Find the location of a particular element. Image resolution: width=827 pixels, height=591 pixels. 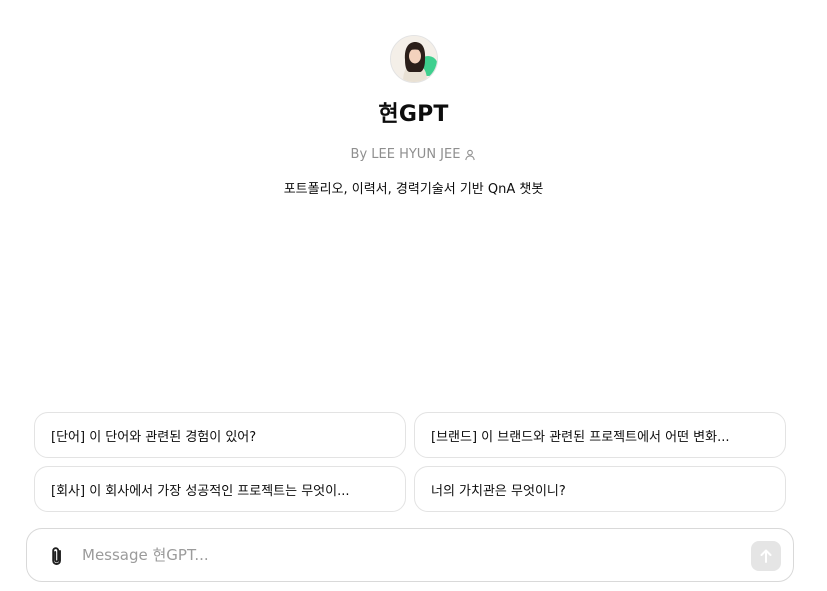

message-input is located at coordinates (382, 555).